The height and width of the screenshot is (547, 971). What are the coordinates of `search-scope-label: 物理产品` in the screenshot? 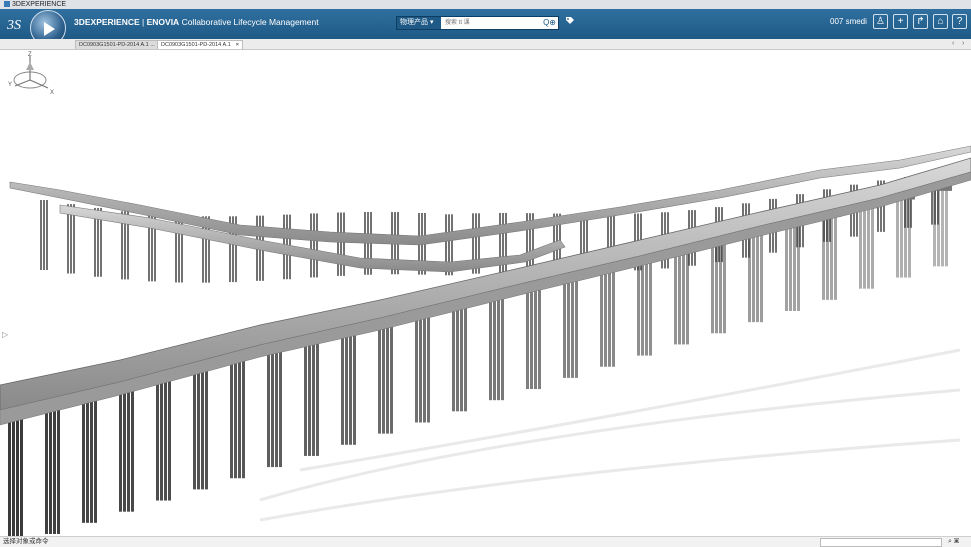 It's located at (414, 22).